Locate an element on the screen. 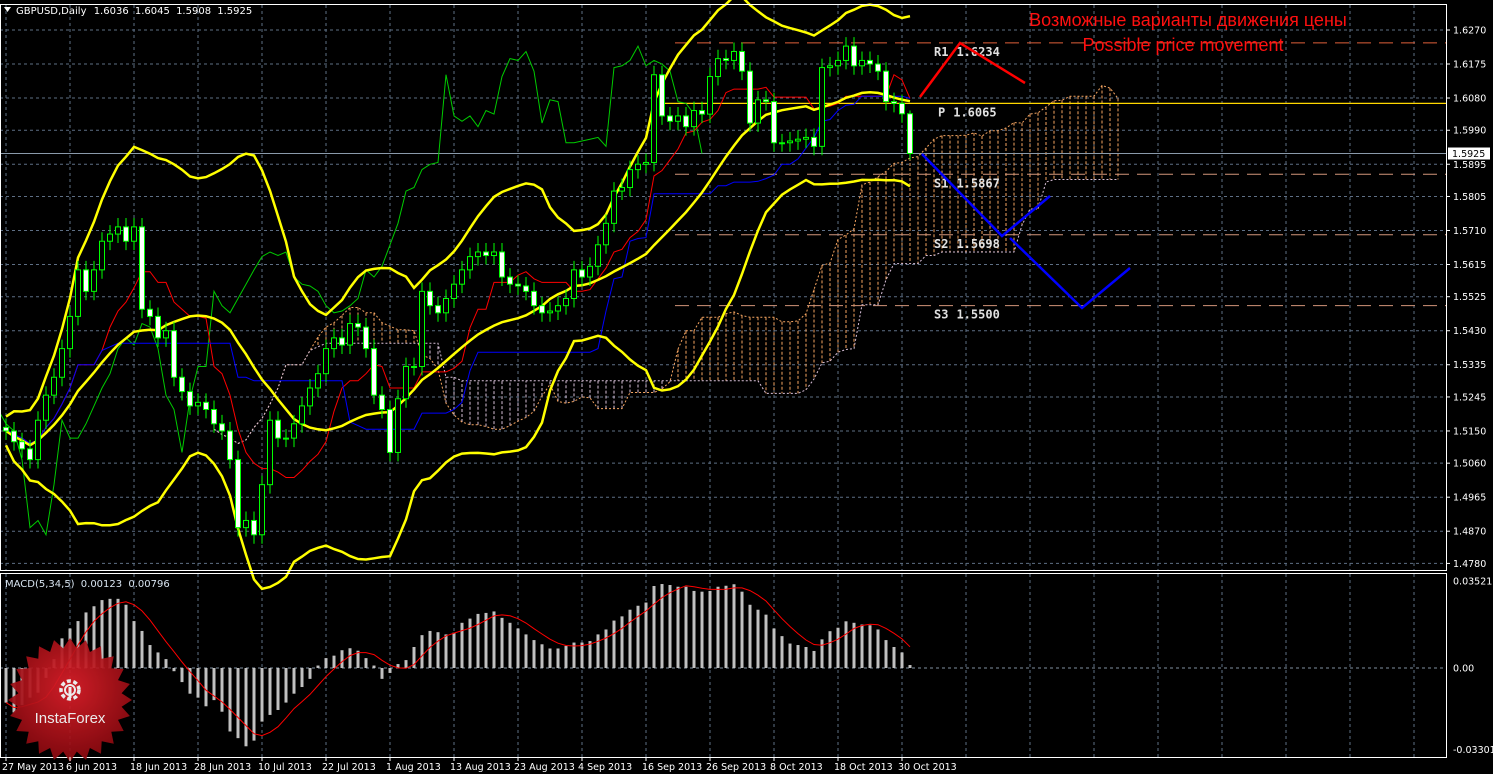 This screenshot has width=1493, height=774. price-tick-label: 1.5335 is located at coordinates (1469, 365).